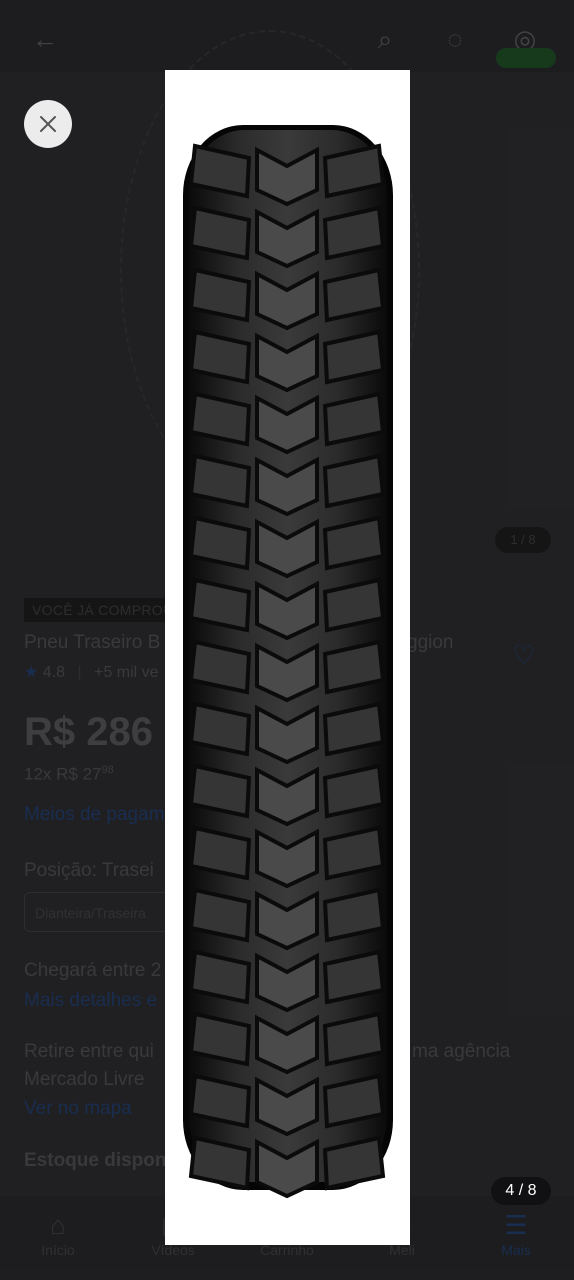  I want to click on image-pager: 4 / 8, so click(521, 1191).